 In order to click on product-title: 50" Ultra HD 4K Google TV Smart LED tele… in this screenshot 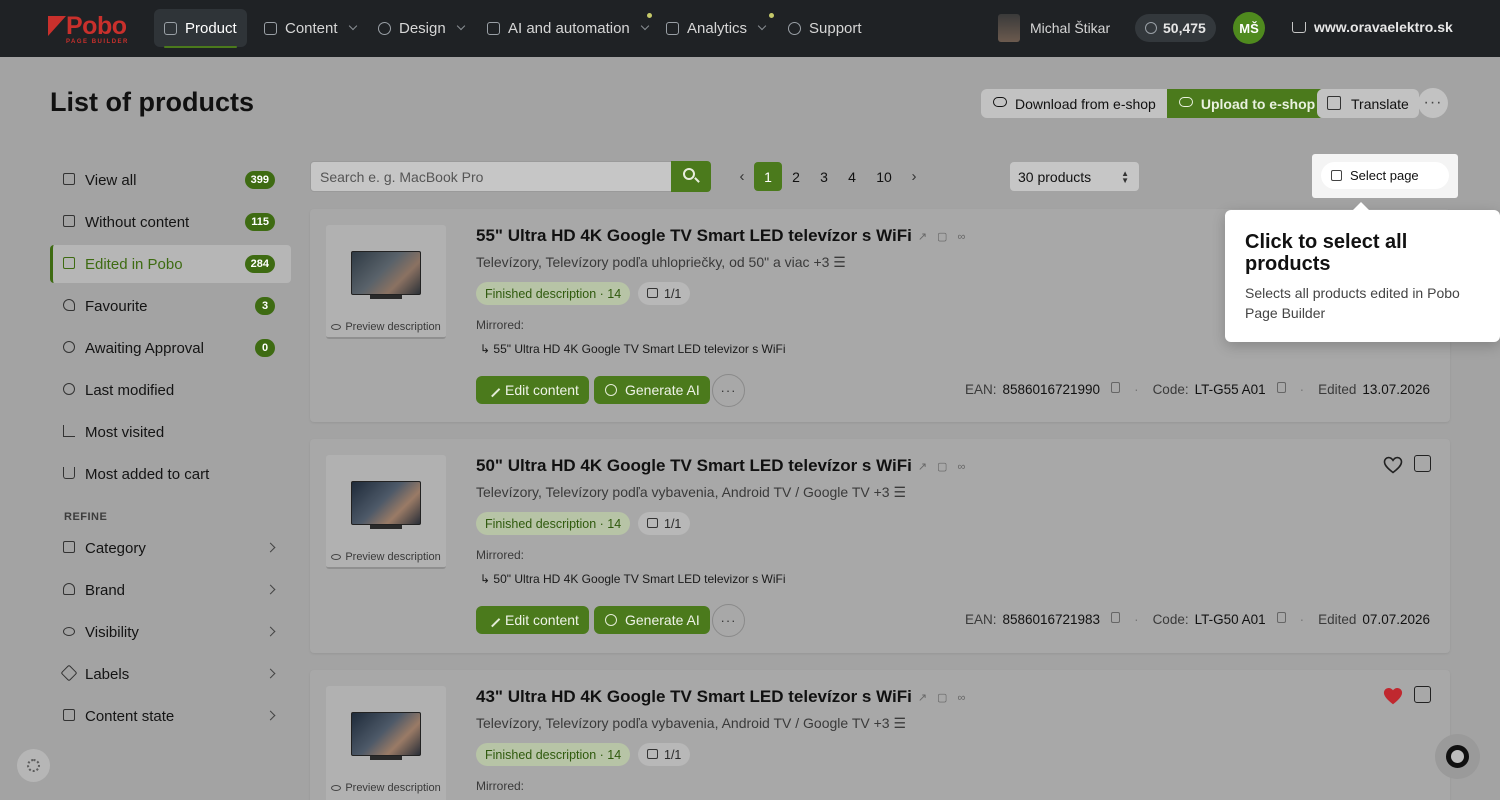, I will do `click(725, 466)`.